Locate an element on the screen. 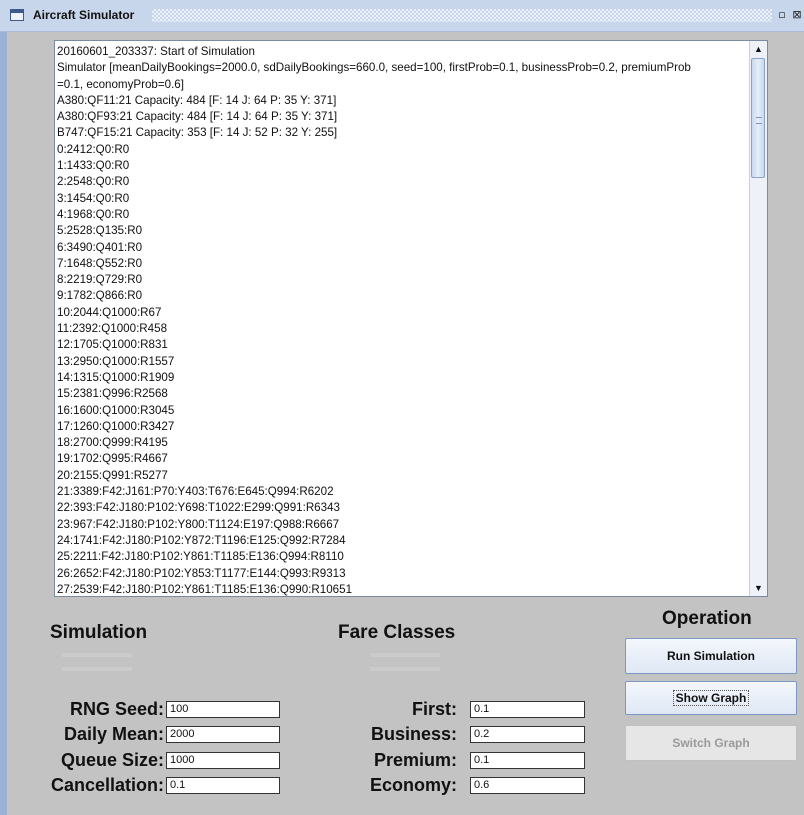 Image resolution: width=804 pixels, height=815 pixels. log-line: 15:2381:Q996:R2568 is located at coordinates (112, 394).